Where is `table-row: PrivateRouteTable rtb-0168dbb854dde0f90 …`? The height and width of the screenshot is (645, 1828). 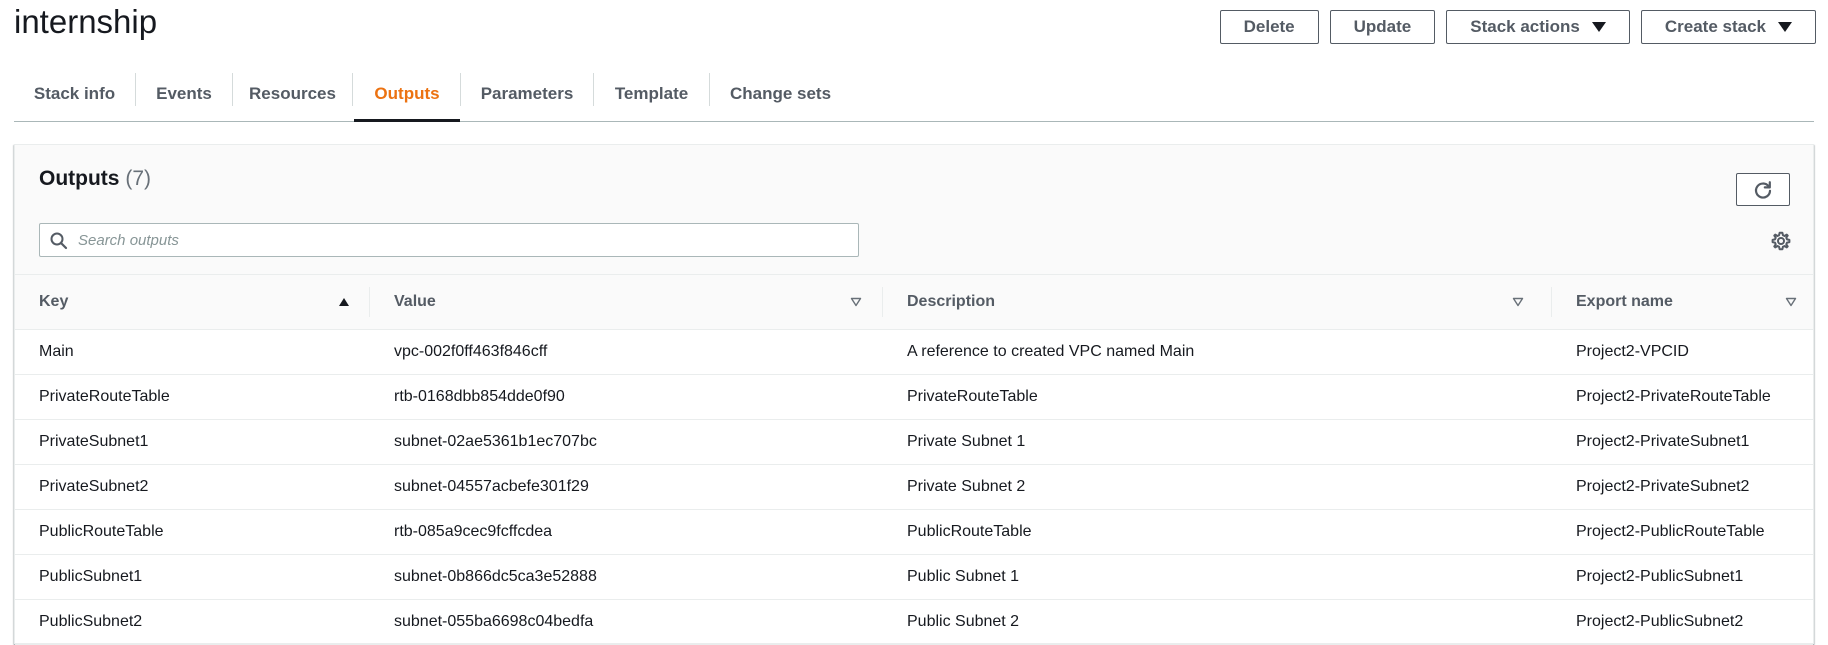 table-row: PrivateRouteTable rtb-0168dbb854dde0f90 … is located at coordinates (914, 397).